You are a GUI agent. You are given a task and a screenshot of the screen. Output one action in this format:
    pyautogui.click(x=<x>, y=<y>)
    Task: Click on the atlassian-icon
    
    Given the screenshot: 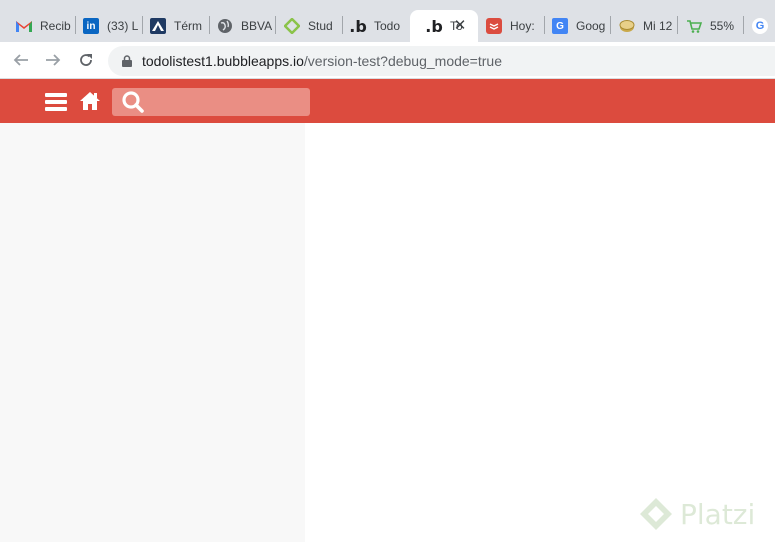 What is the action you would take?
    pyautogui.click(x=158, y=26)
    